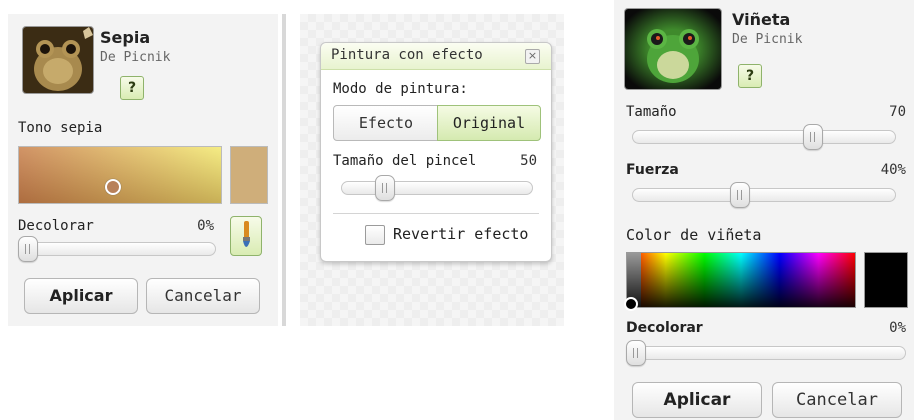  Describe the element at coordinates (532, 56) in the screenshot. I see `close-icon: ×` at that location.